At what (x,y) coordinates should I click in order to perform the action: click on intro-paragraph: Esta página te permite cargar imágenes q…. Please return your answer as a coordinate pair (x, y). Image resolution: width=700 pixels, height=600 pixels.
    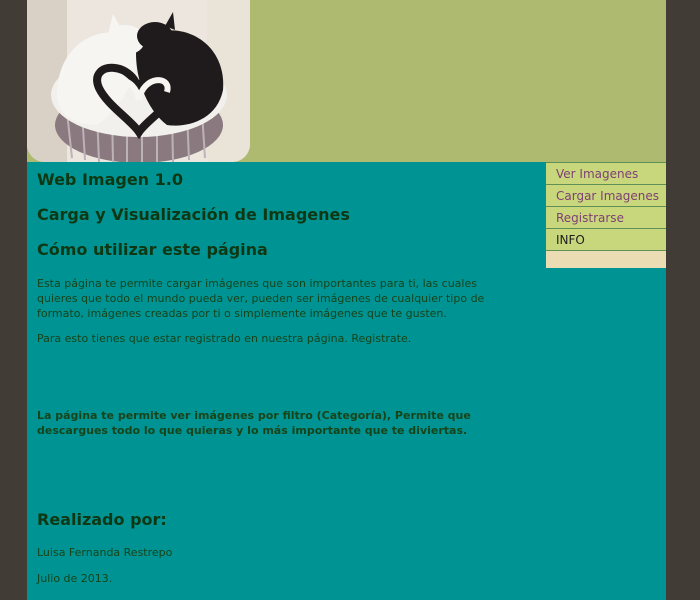
    Looking at the image, I should click on (261, 298).